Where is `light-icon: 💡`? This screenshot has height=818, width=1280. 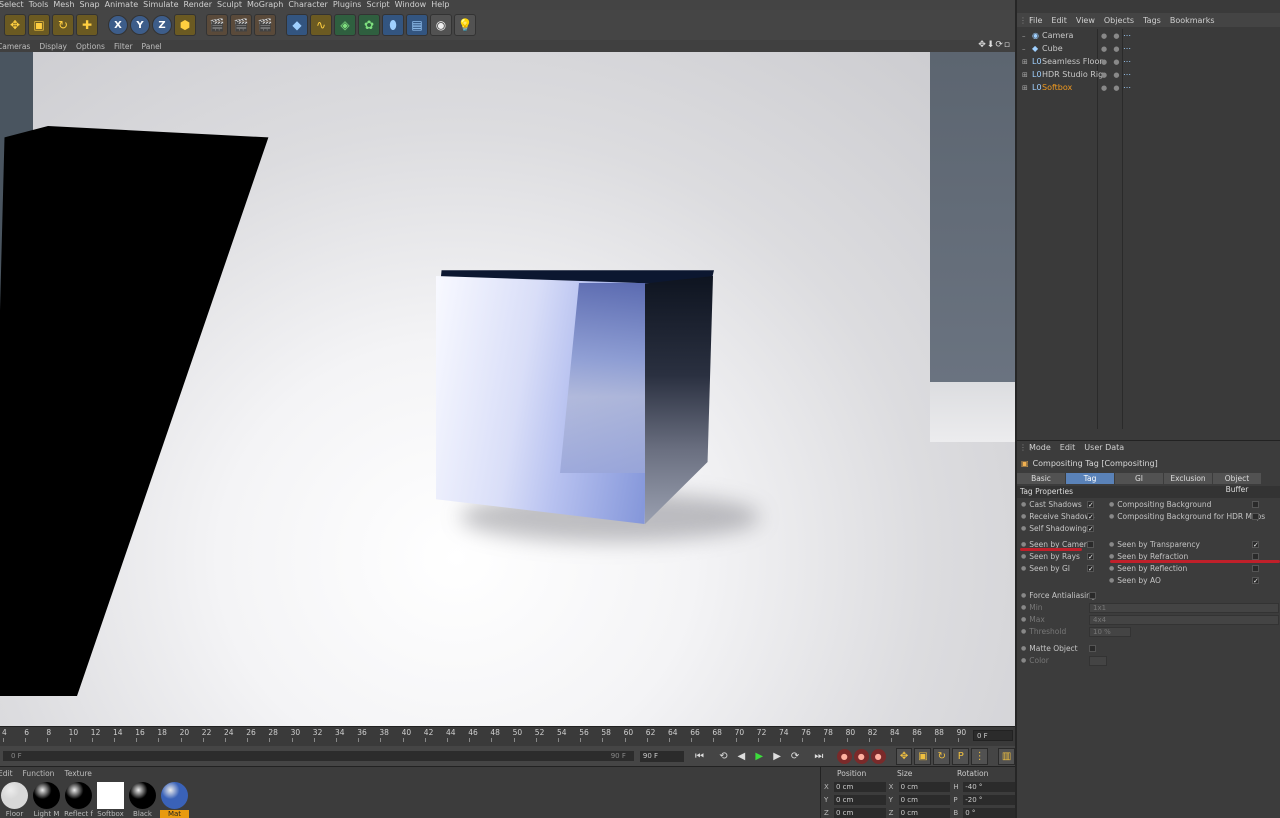 light-icon: 💡 is located at coordinates (465, 25).